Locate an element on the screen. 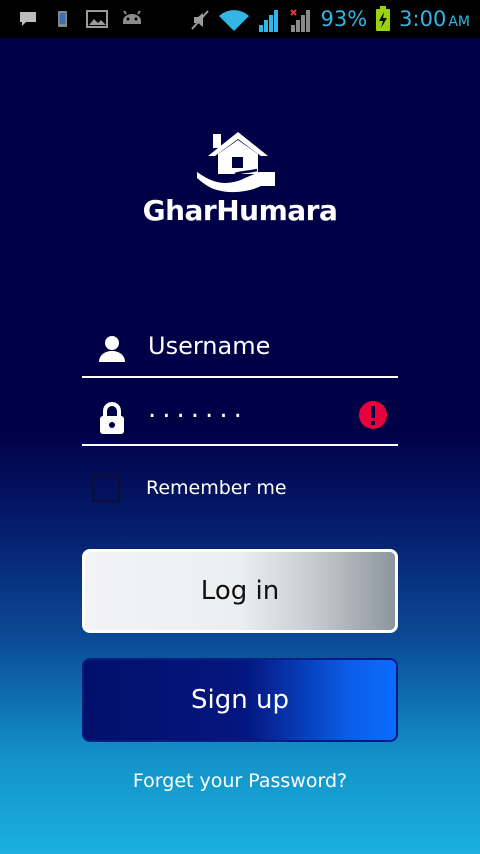 This screenshot has height=854, width=480. login-button-label: Log in is located at coordinates (240, 591).